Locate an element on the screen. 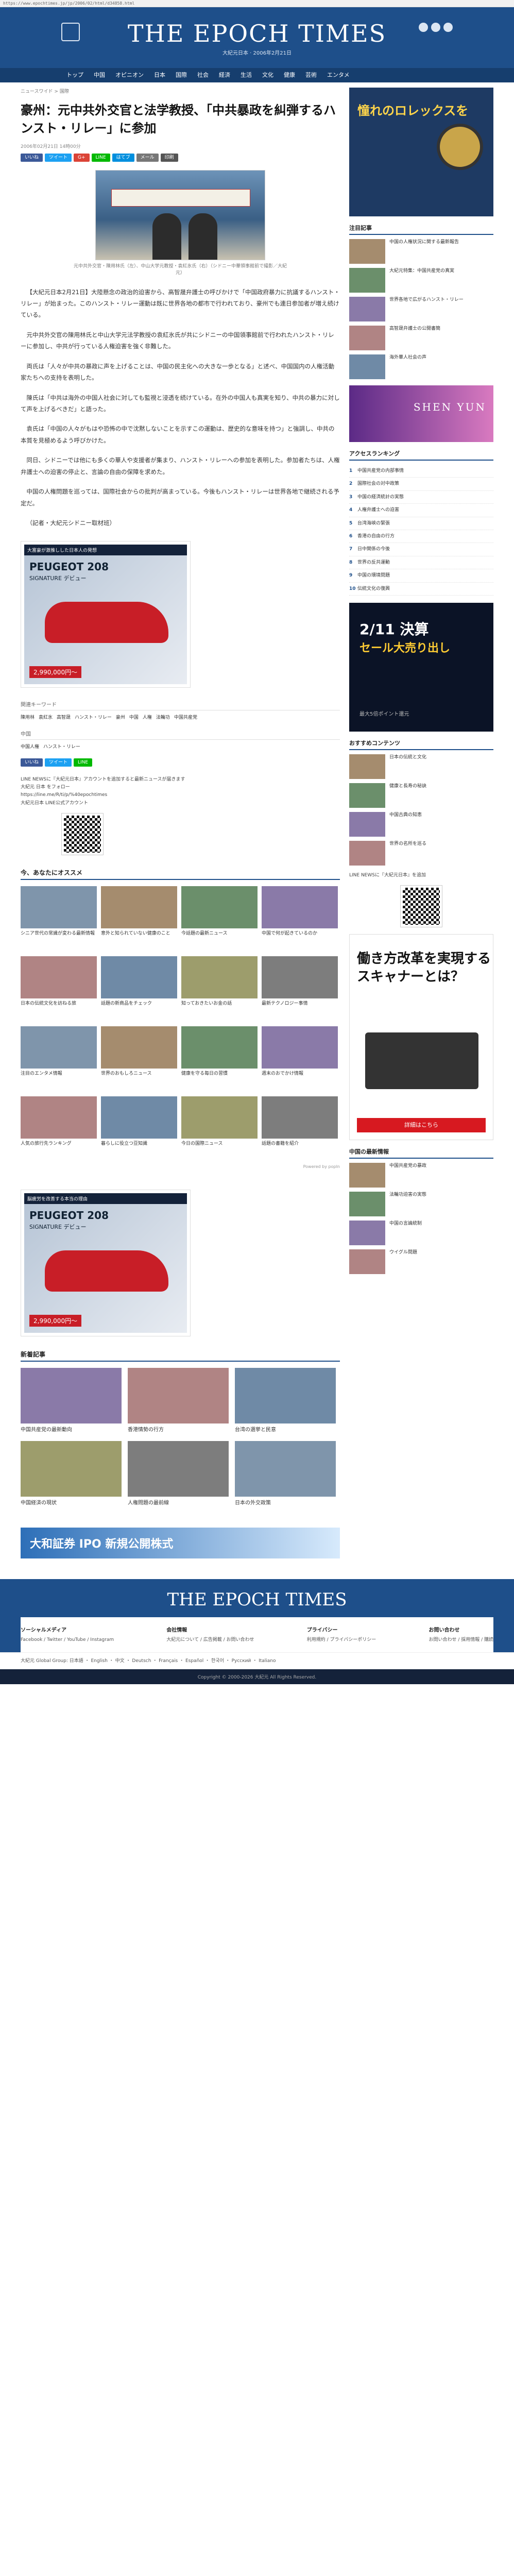 The height and width of the screenshot is (2576, 514). share-mail-button: メール is located at coordinates (147, 157).